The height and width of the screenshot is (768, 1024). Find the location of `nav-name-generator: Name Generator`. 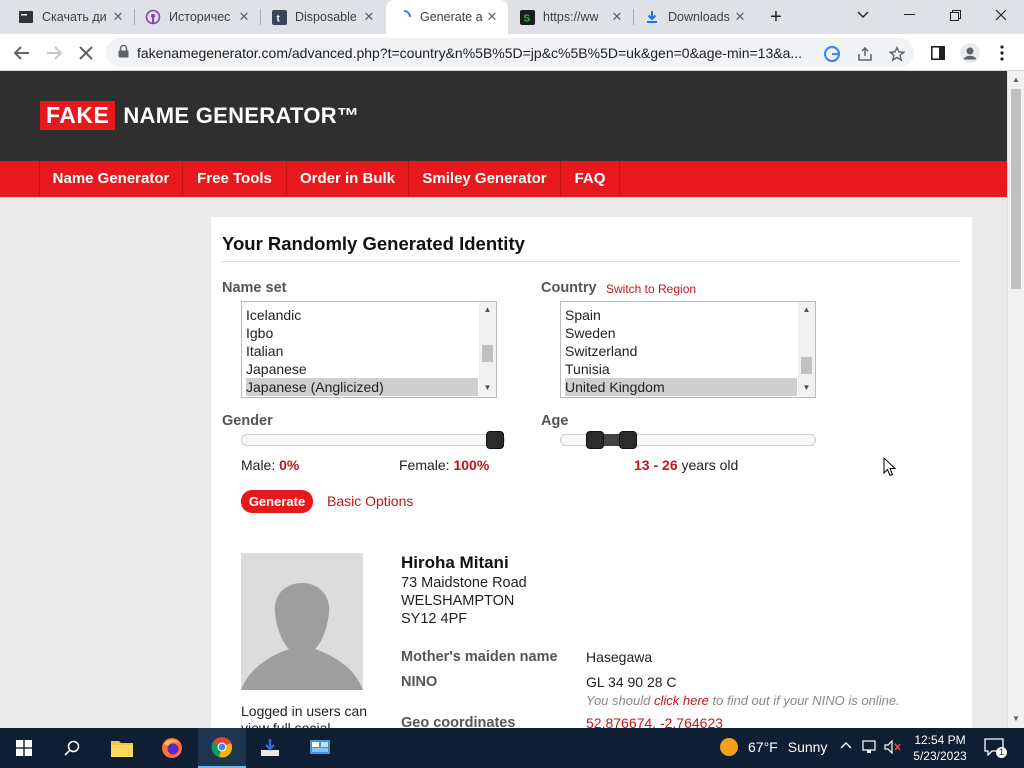

nav-name-generator: Name Generator is located at coordinates (111, 179).